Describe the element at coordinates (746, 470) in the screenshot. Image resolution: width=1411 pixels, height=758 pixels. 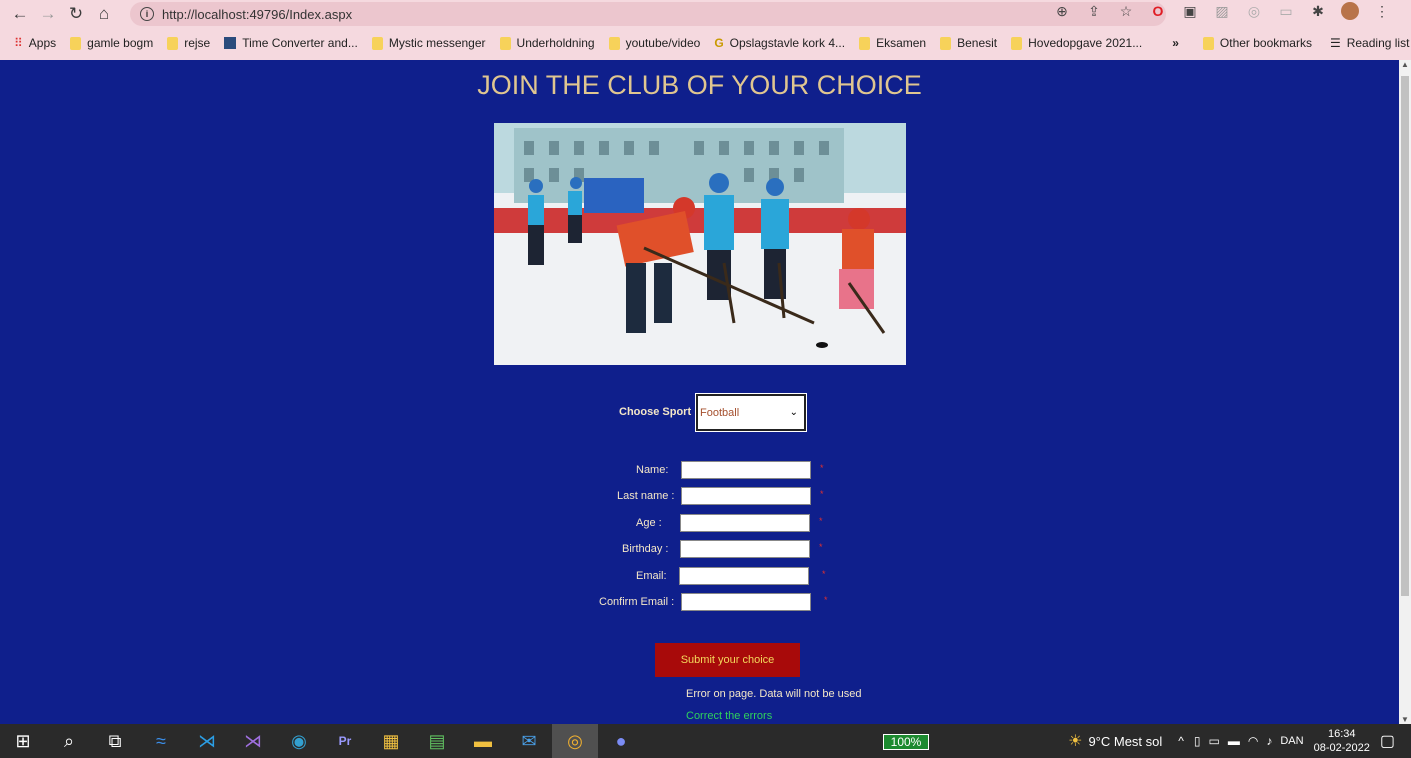
I see `name-input` at that location.